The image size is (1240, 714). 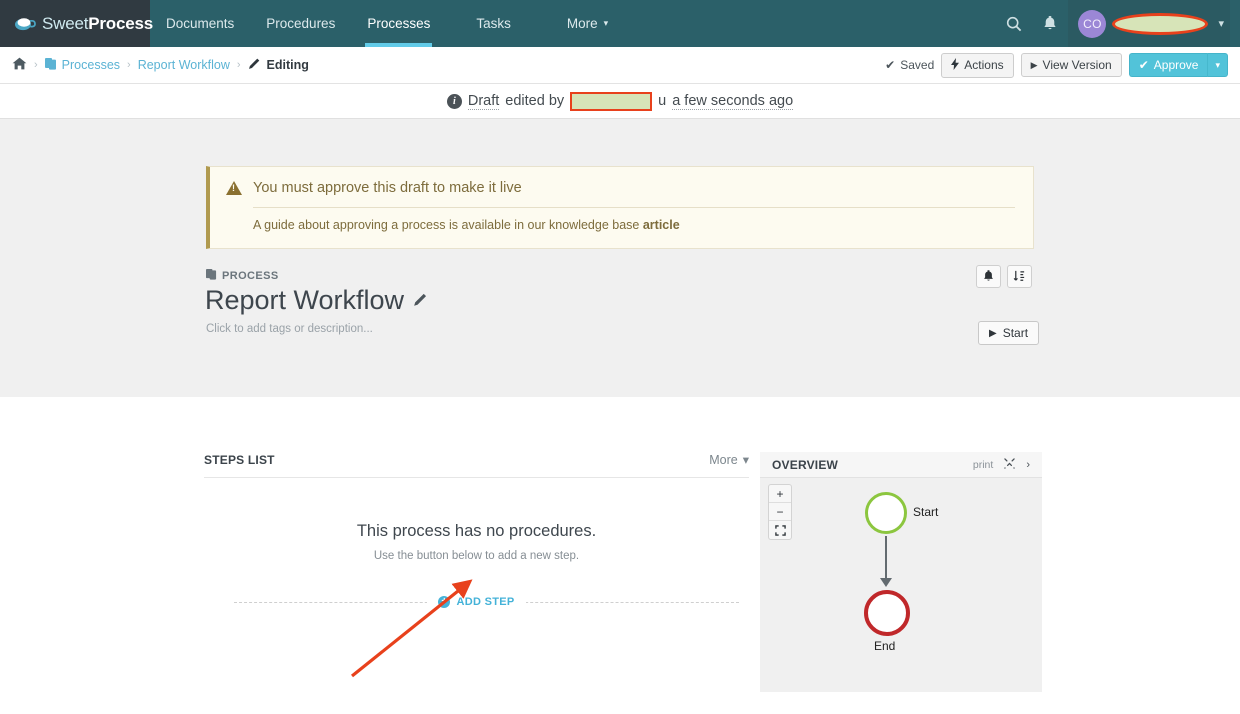 I want to click on reorder-steps-button, so click(x=1019, y=276).